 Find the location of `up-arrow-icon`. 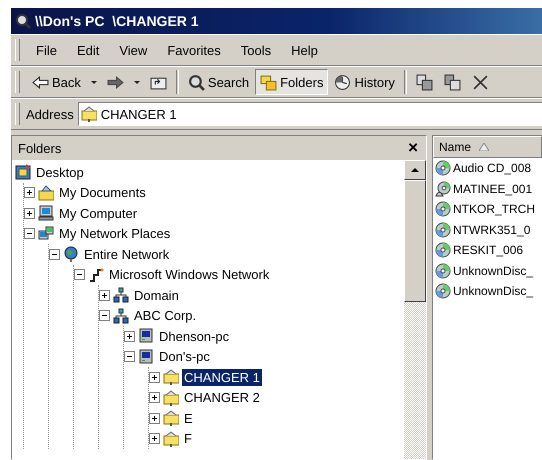

up-arrow-icon is located at coordinates (415, 170).